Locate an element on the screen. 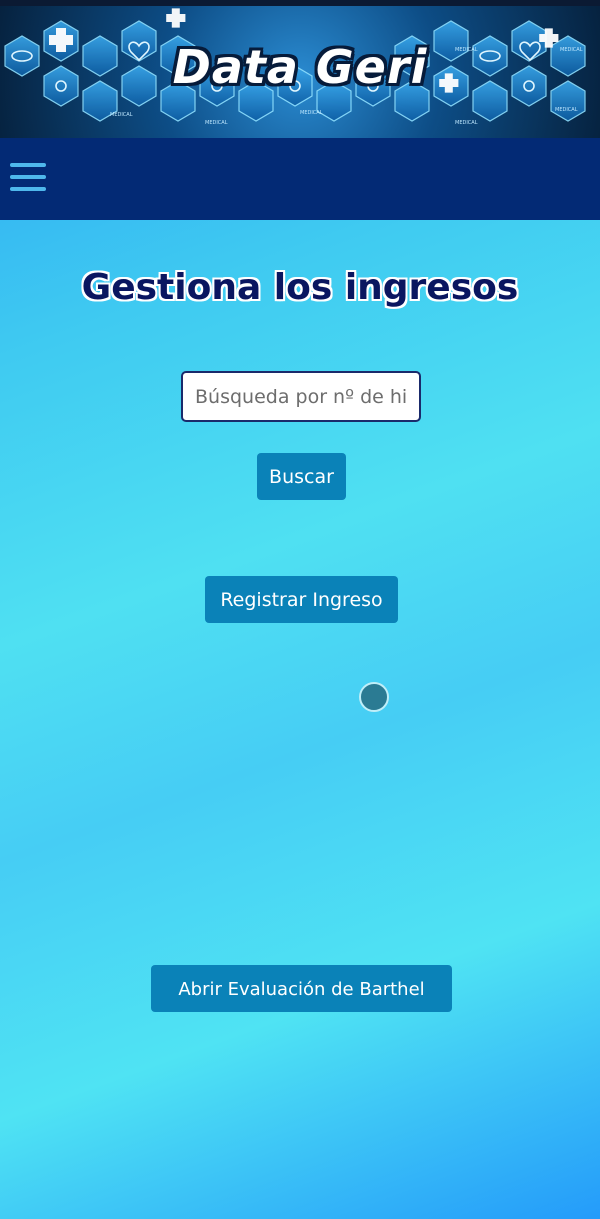 This screenshot has height=1219, width=600. medical-cross-icon is located at coordinates (176, 18).